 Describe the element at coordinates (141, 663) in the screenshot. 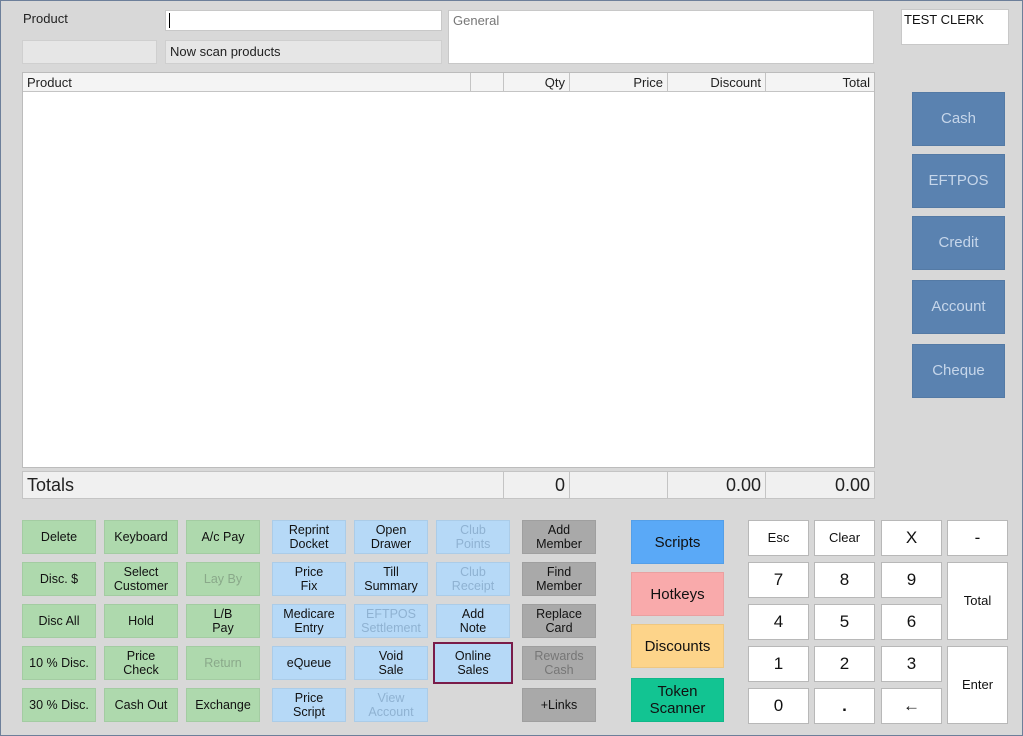

I see `price-check-button: Price Check` at that location.